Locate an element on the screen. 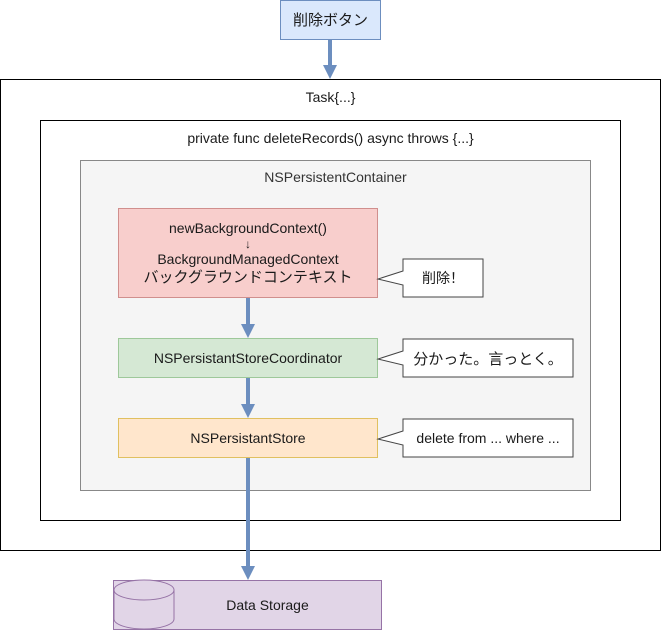 This screenshot has width=661, height=631. arrow-trigger-to-task is located at coordinates (330, 59).